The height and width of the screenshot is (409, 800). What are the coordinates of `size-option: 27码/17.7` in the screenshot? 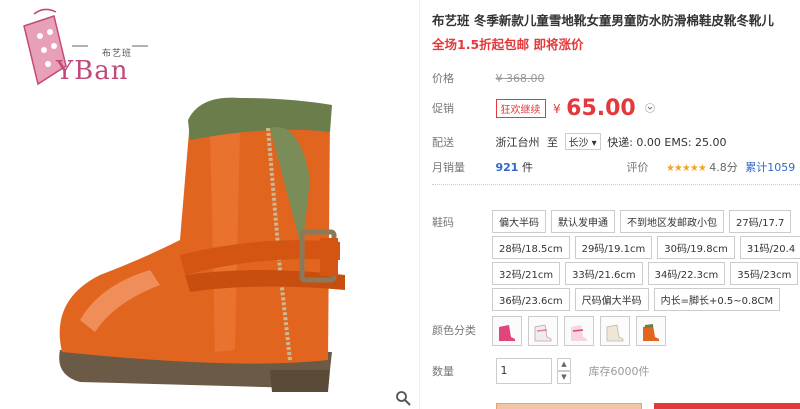 It's located at (760, 221).